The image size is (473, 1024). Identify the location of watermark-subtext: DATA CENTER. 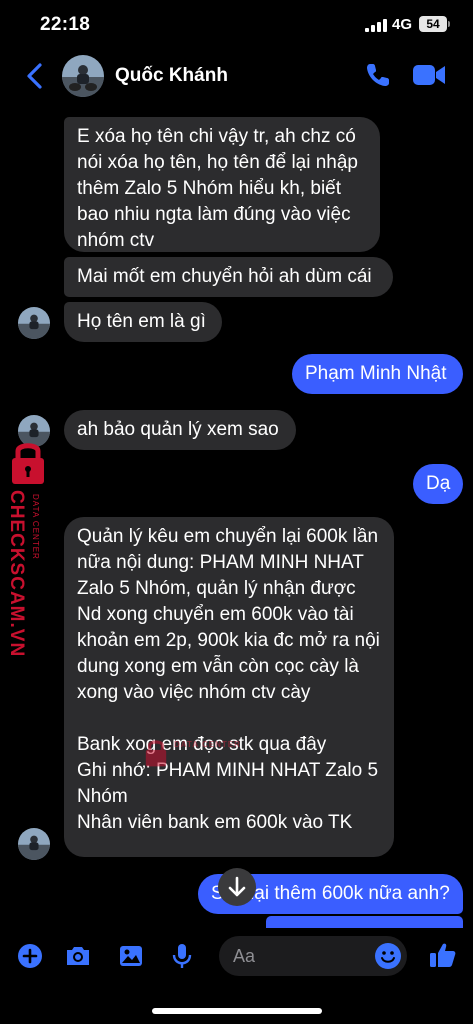
(35, 527).